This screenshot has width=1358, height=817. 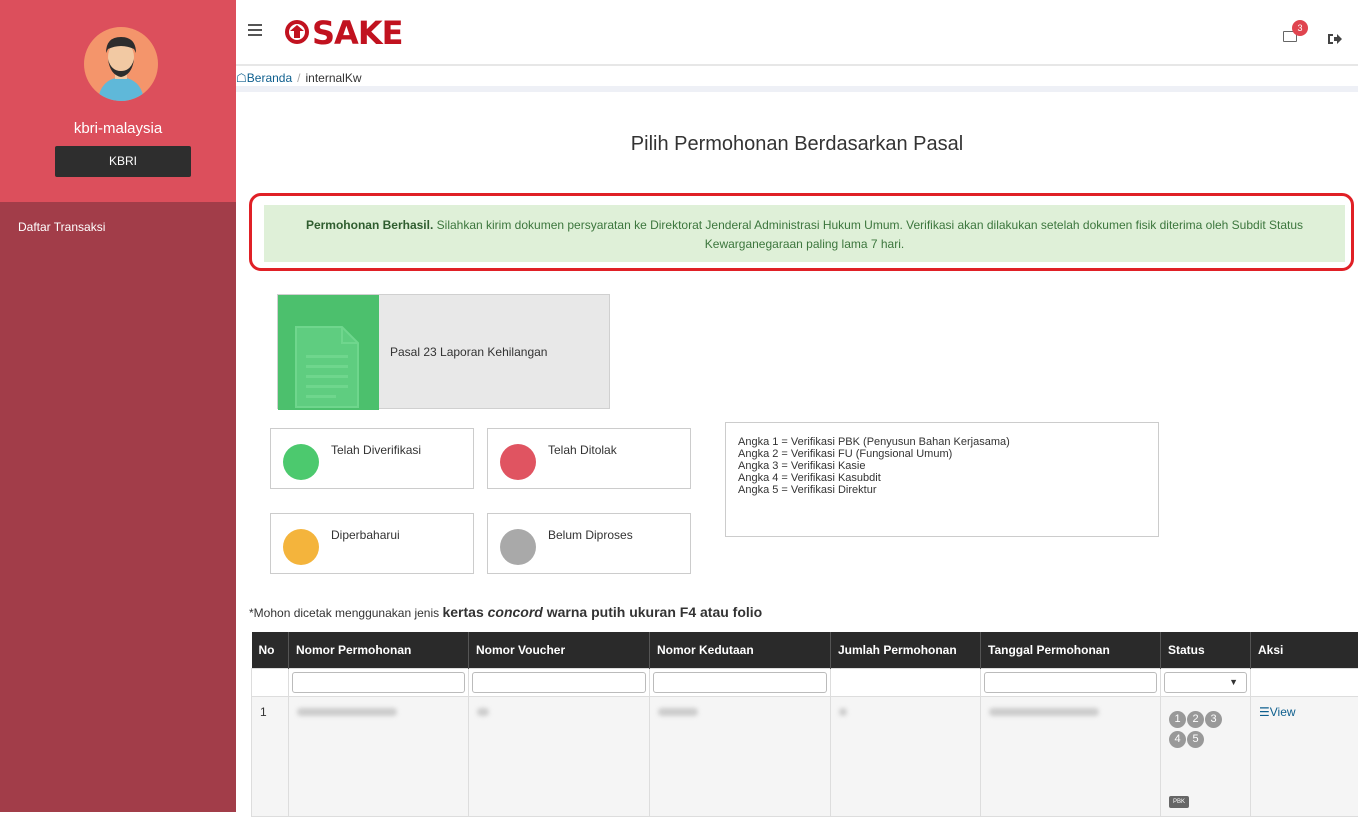 What do you see at coordinates (1304, 650) in the screenshot?
I see `column-header: Aksi` at bounding box center [1304, 650].